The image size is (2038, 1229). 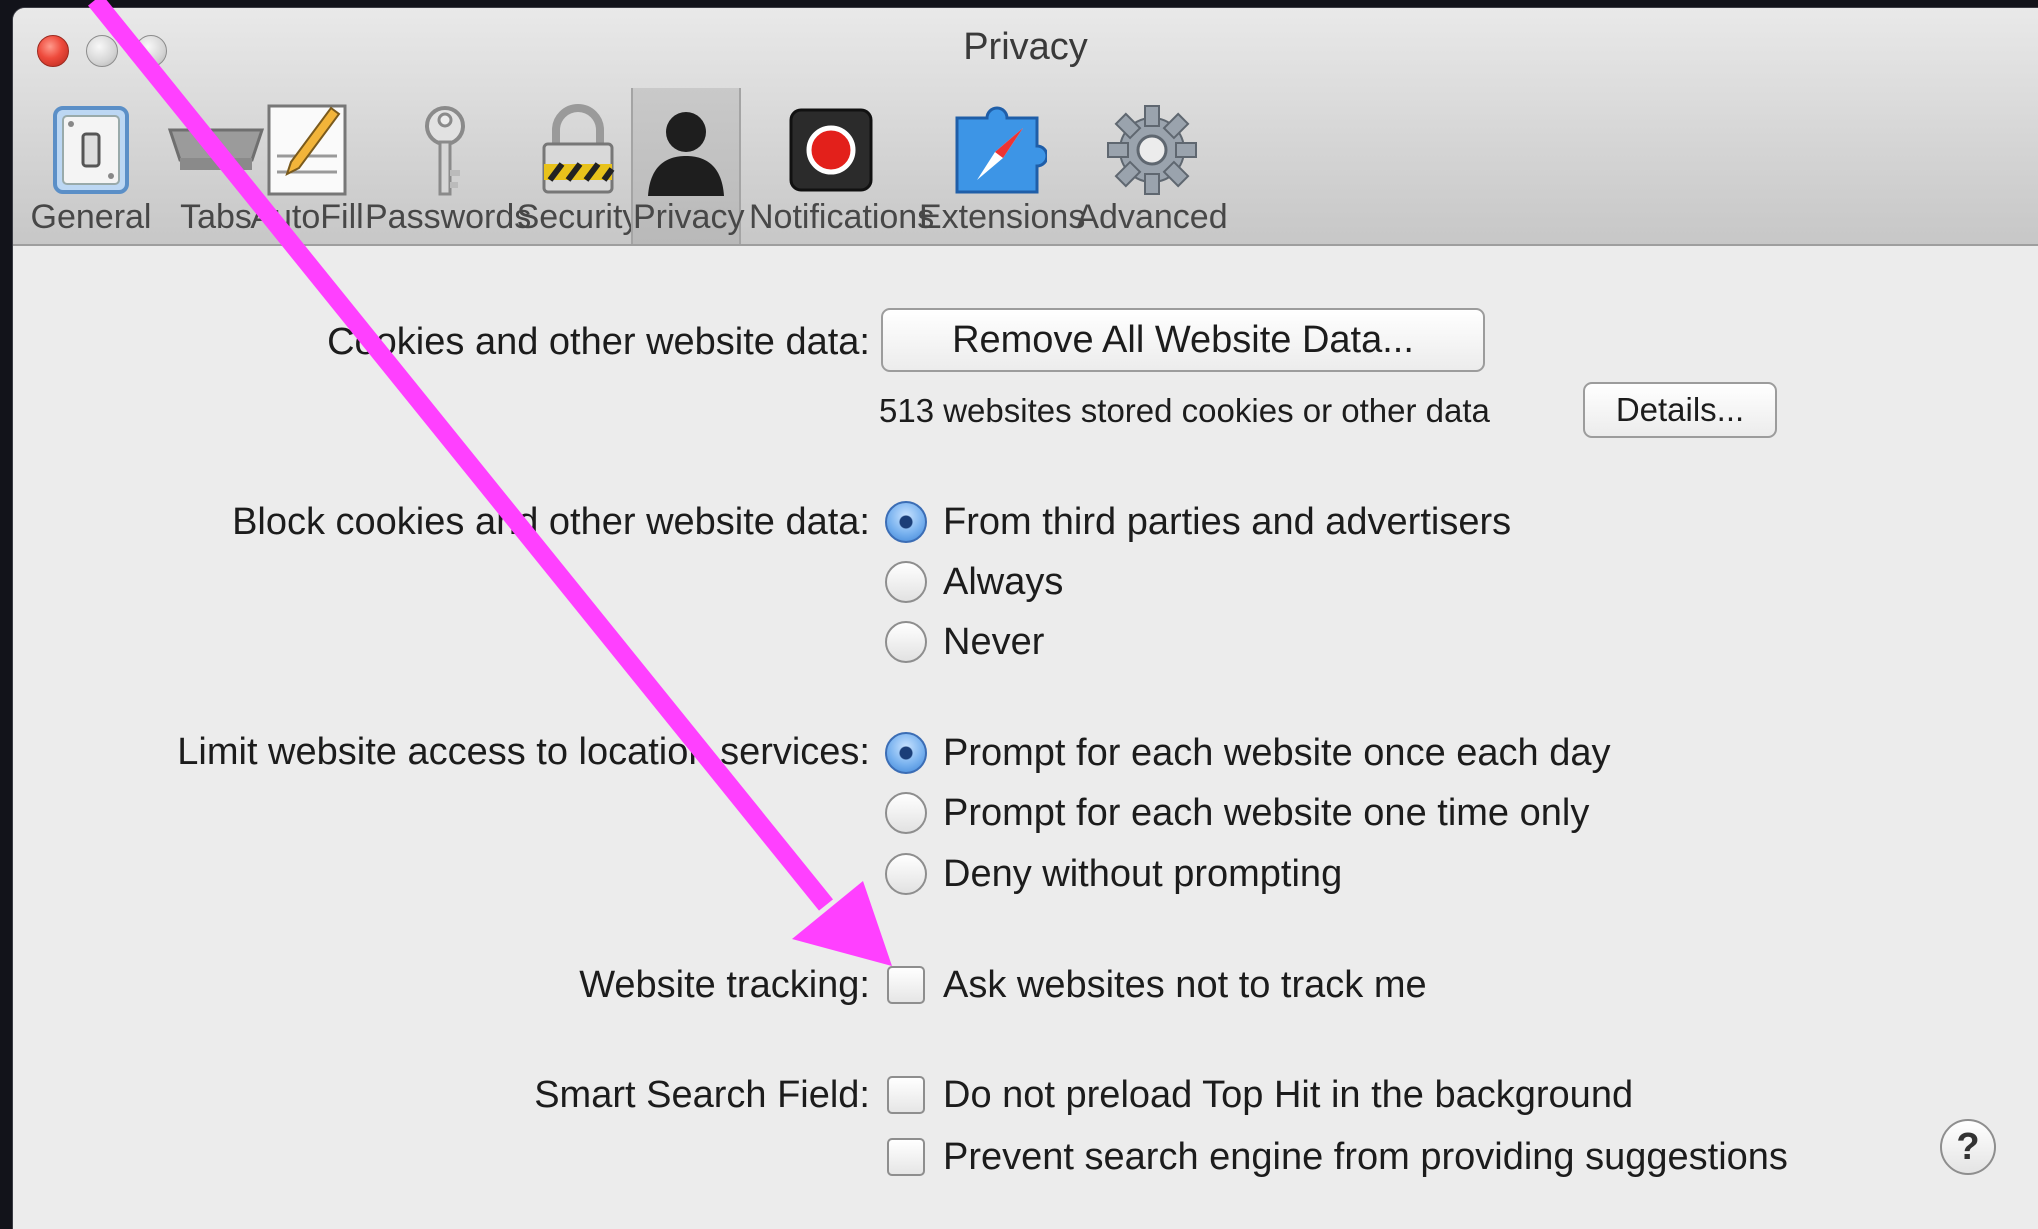 I want to click on tab-passwords: Passwords, so click(x=448, y=166).